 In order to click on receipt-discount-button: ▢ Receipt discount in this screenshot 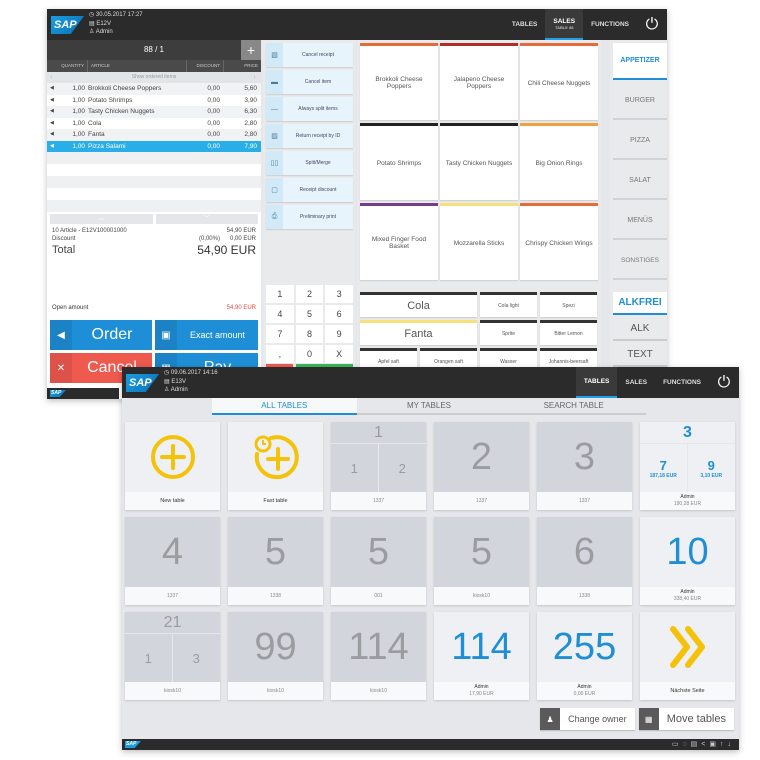, I will do `click(309, 190)`.